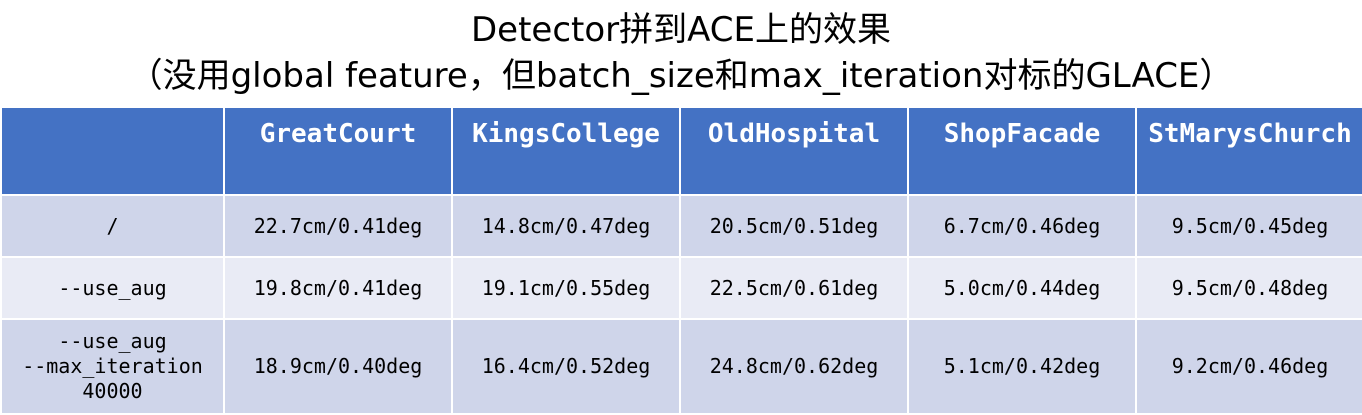  I want to click on row-label: /, so click(112, 226).